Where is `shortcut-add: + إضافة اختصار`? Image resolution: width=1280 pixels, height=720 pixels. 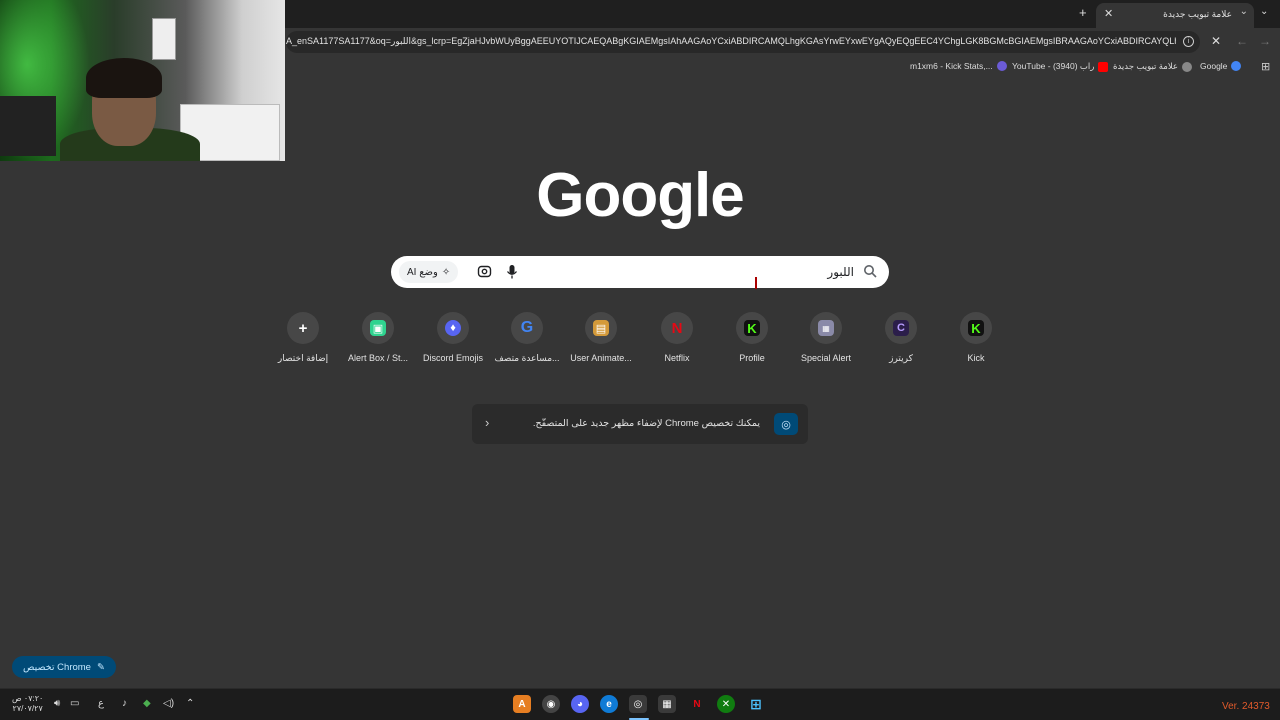
shortcut-add: + إضافة اختصار is located at coordinates (303, 340).